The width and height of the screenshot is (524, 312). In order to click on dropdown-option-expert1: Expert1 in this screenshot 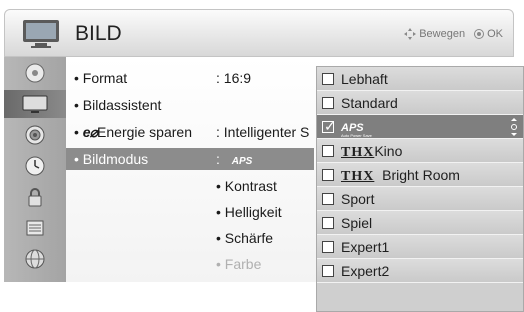, I will do `click(420, 247)`.